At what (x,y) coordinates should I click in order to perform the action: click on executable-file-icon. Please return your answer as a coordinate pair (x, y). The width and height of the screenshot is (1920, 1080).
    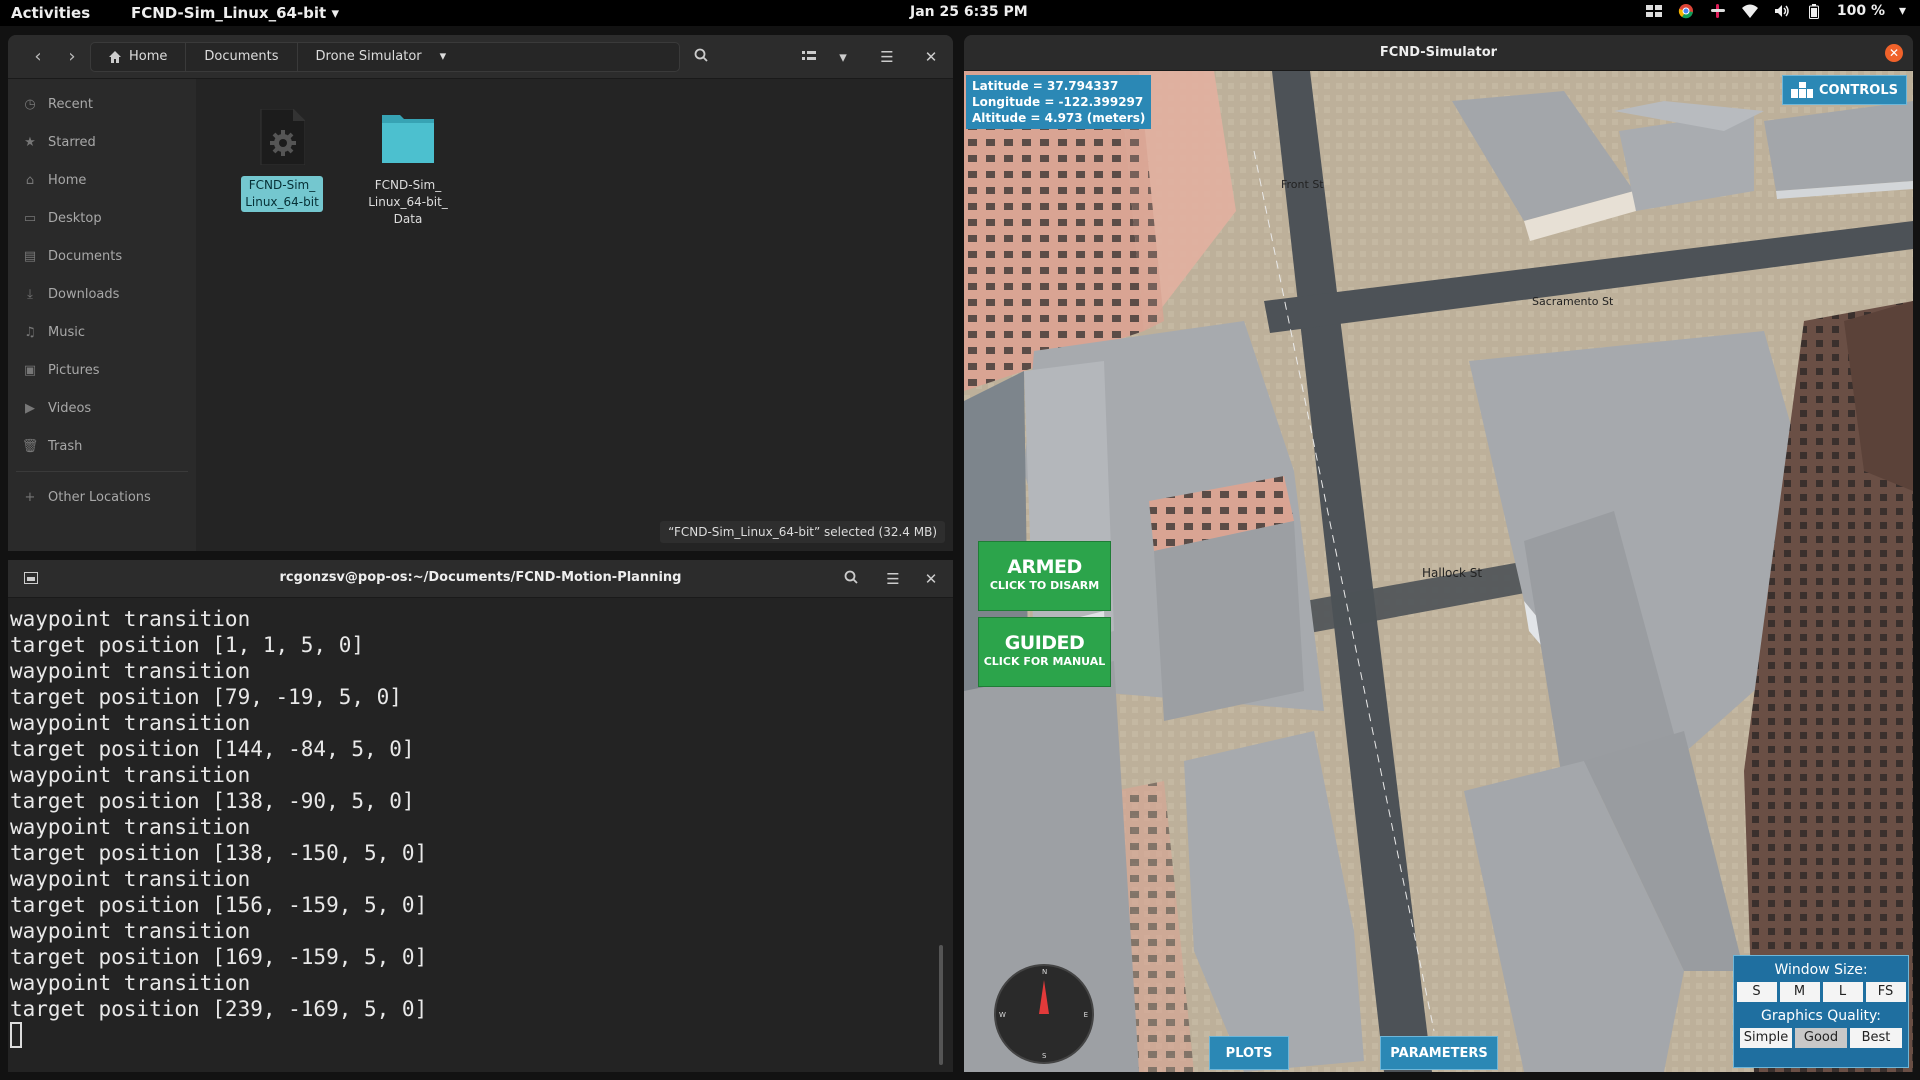
    Looking at the image, I should click on (283, 137).